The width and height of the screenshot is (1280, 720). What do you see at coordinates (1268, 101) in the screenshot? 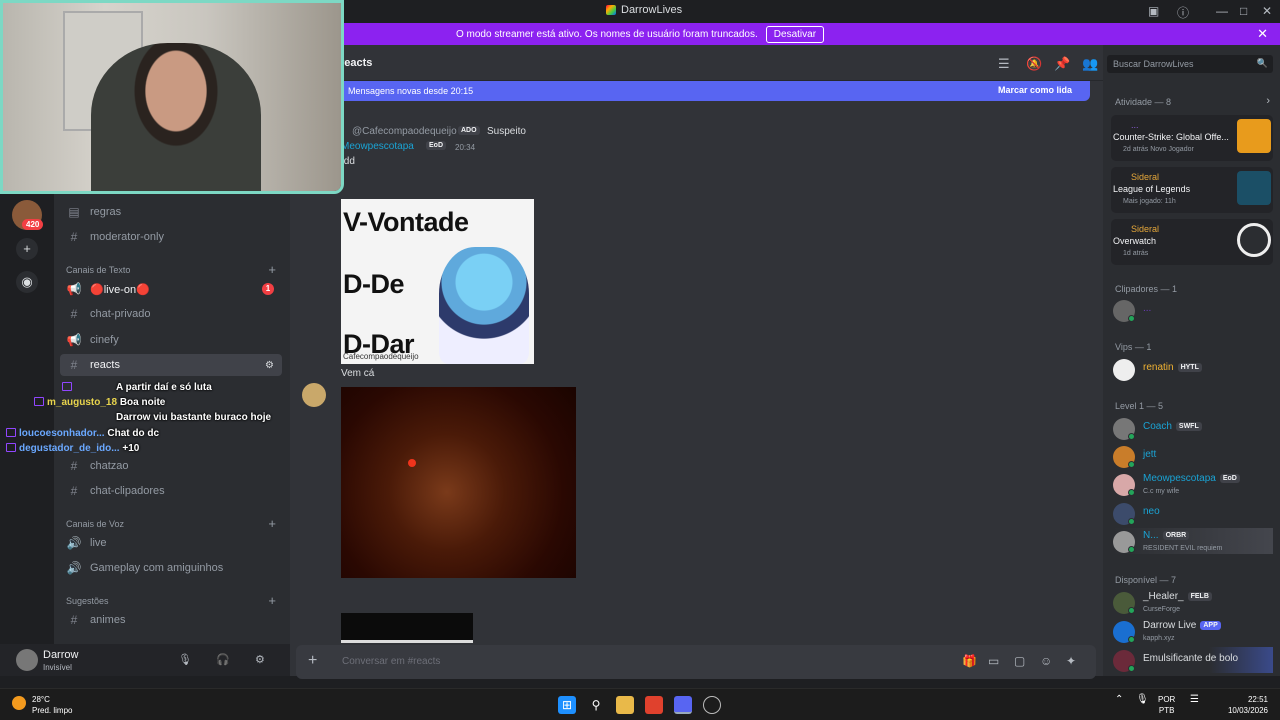
I see `chevron-right-icon: ›` at bounding box center [1268, 101].